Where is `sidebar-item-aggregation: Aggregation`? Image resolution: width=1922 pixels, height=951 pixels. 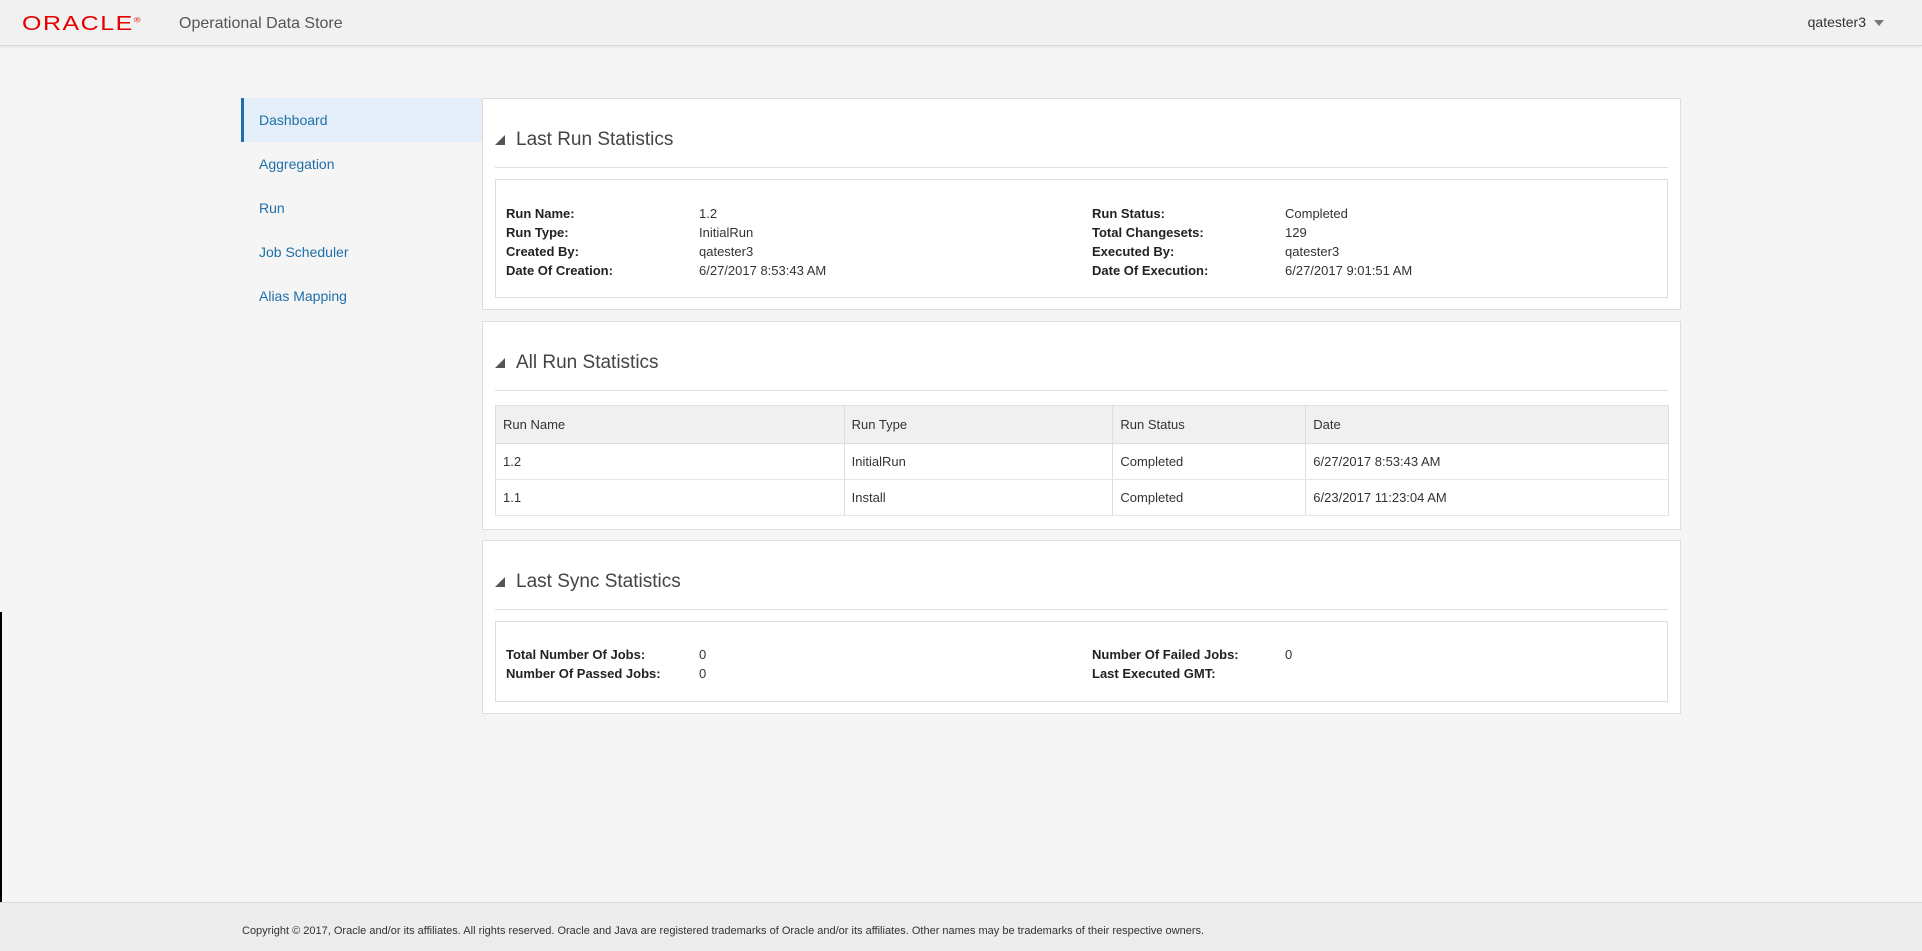
sidebar-item-aggregation: Aggregation is located at coordinates (362, 164).